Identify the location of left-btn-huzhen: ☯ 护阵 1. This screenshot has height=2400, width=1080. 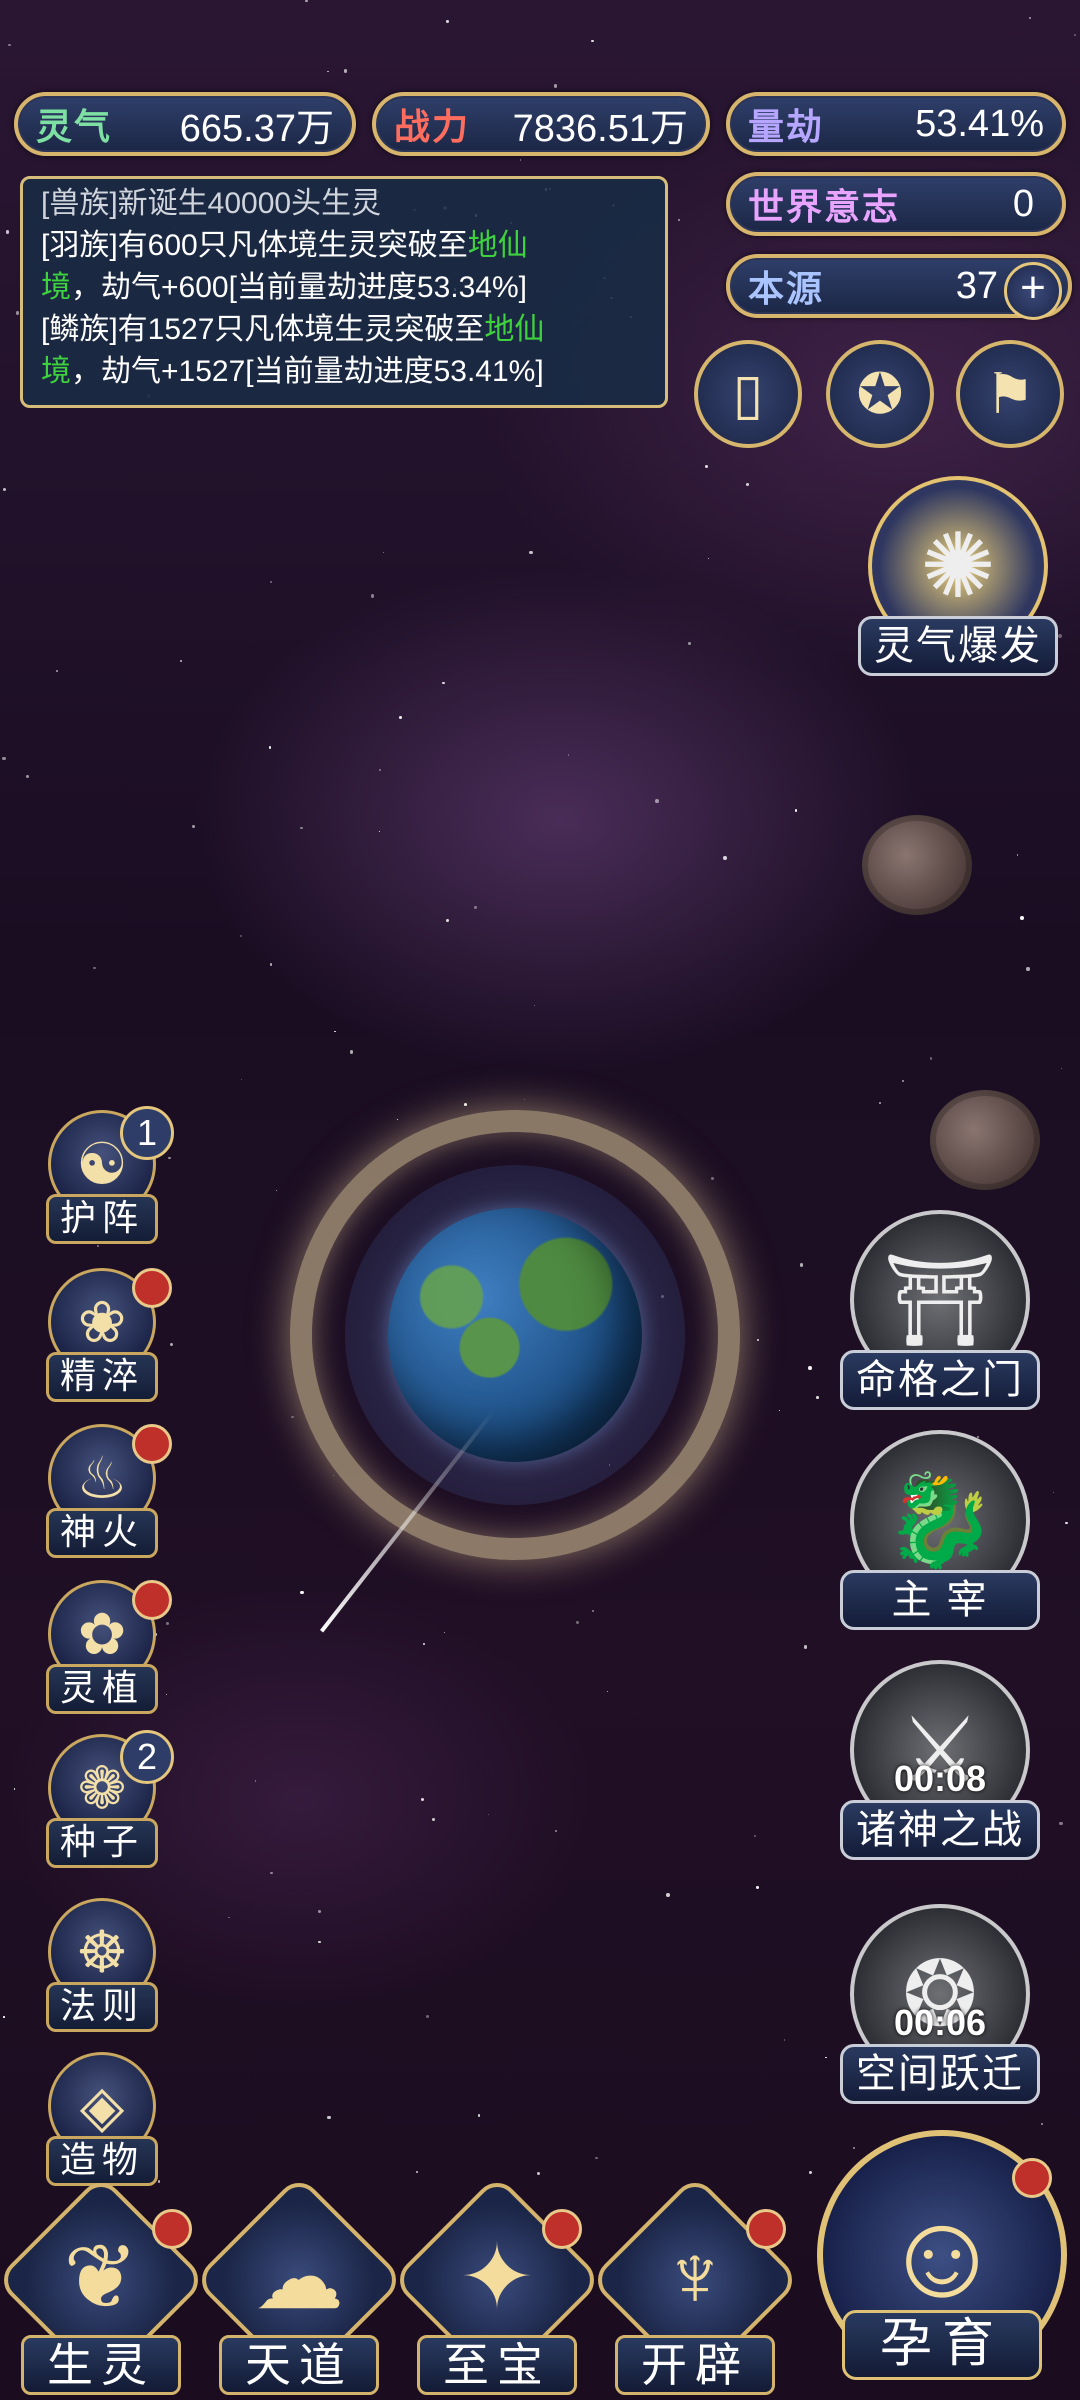
(105, 1178).